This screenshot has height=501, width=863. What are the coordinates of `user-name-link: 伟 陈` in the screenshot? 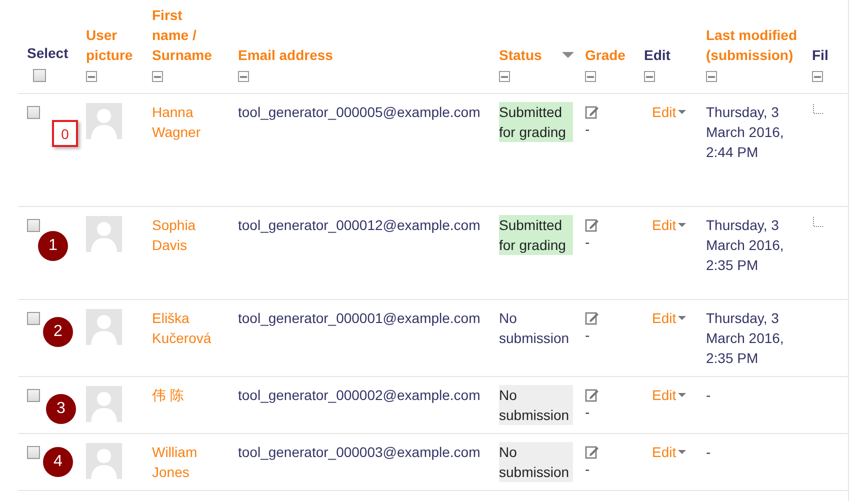 It's located at (184, 395).